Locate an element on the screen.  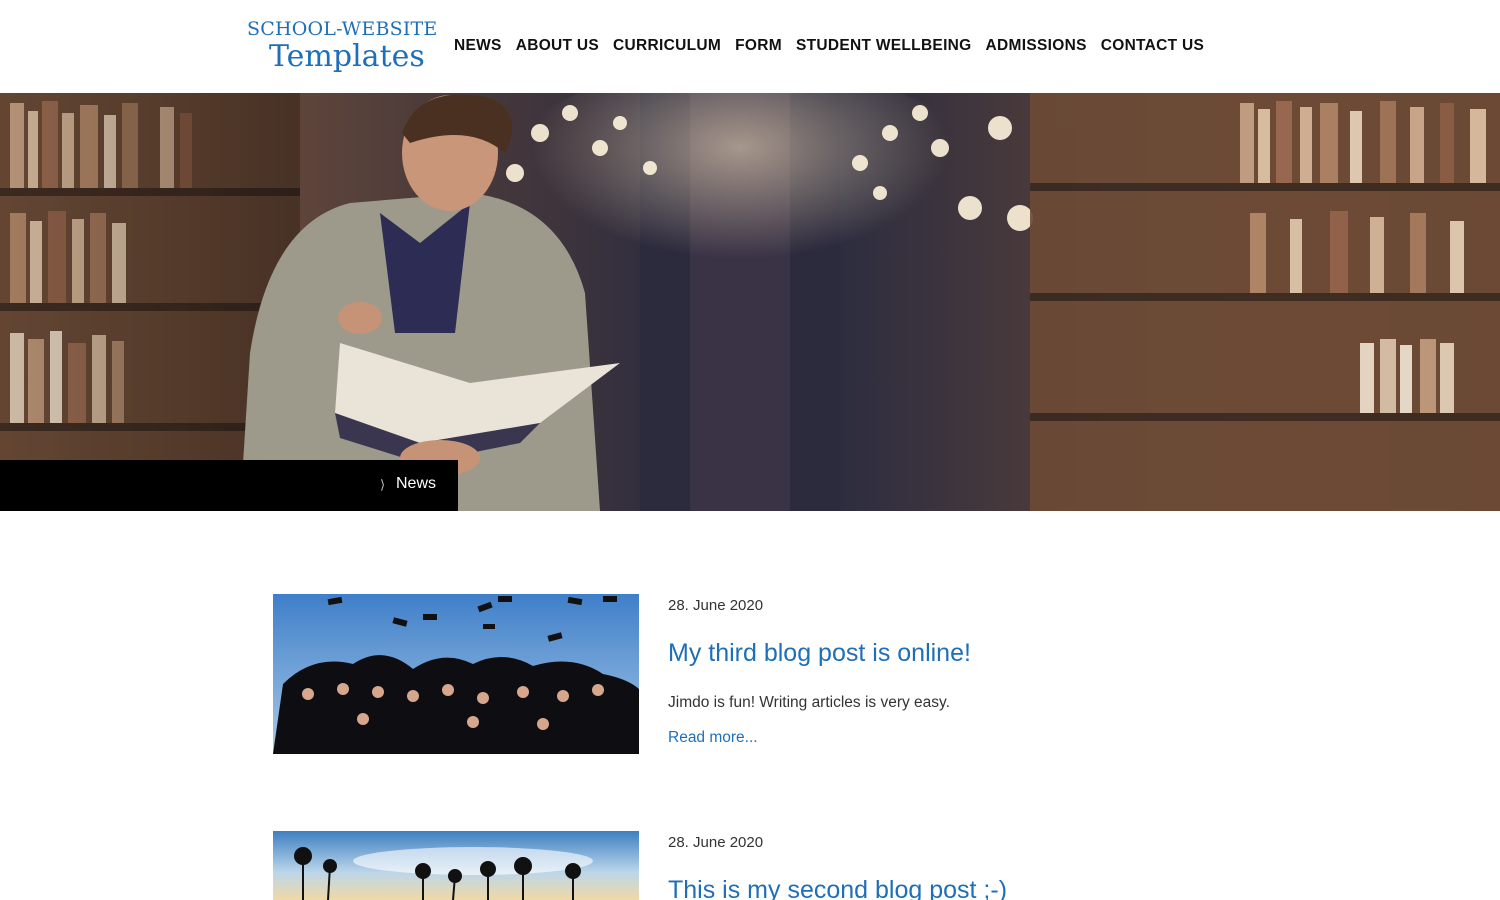
nav-item-curriculum: CURRICULUM is located at coordinates (667, 46).